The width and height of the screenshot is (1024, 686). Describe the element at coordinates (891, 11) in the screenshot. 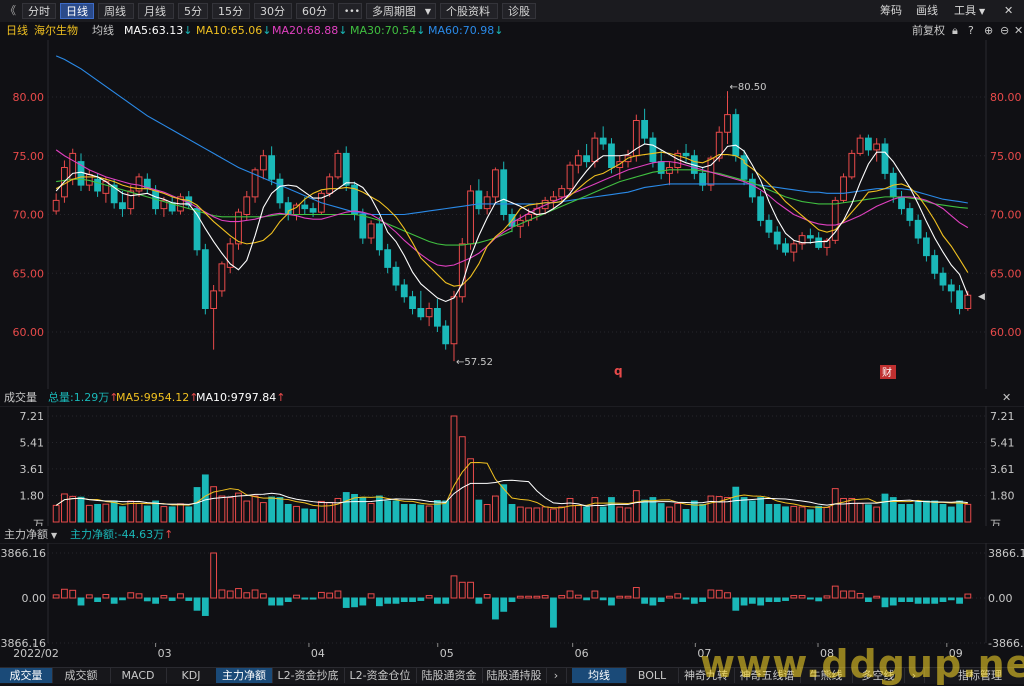

I see `chips-button: 筹码` at that location.